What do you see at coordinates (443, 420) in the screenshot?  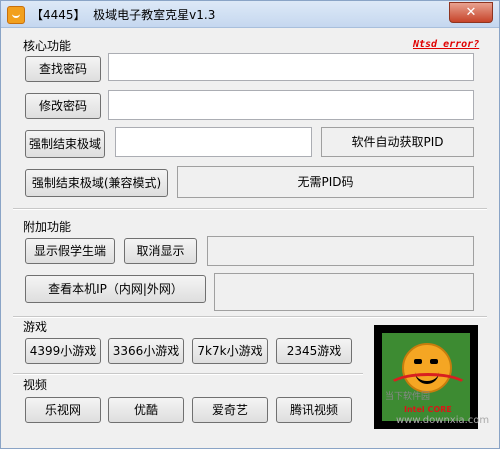 I see `watermark-url: www.downxia.com` at bounding box center [443, 420].